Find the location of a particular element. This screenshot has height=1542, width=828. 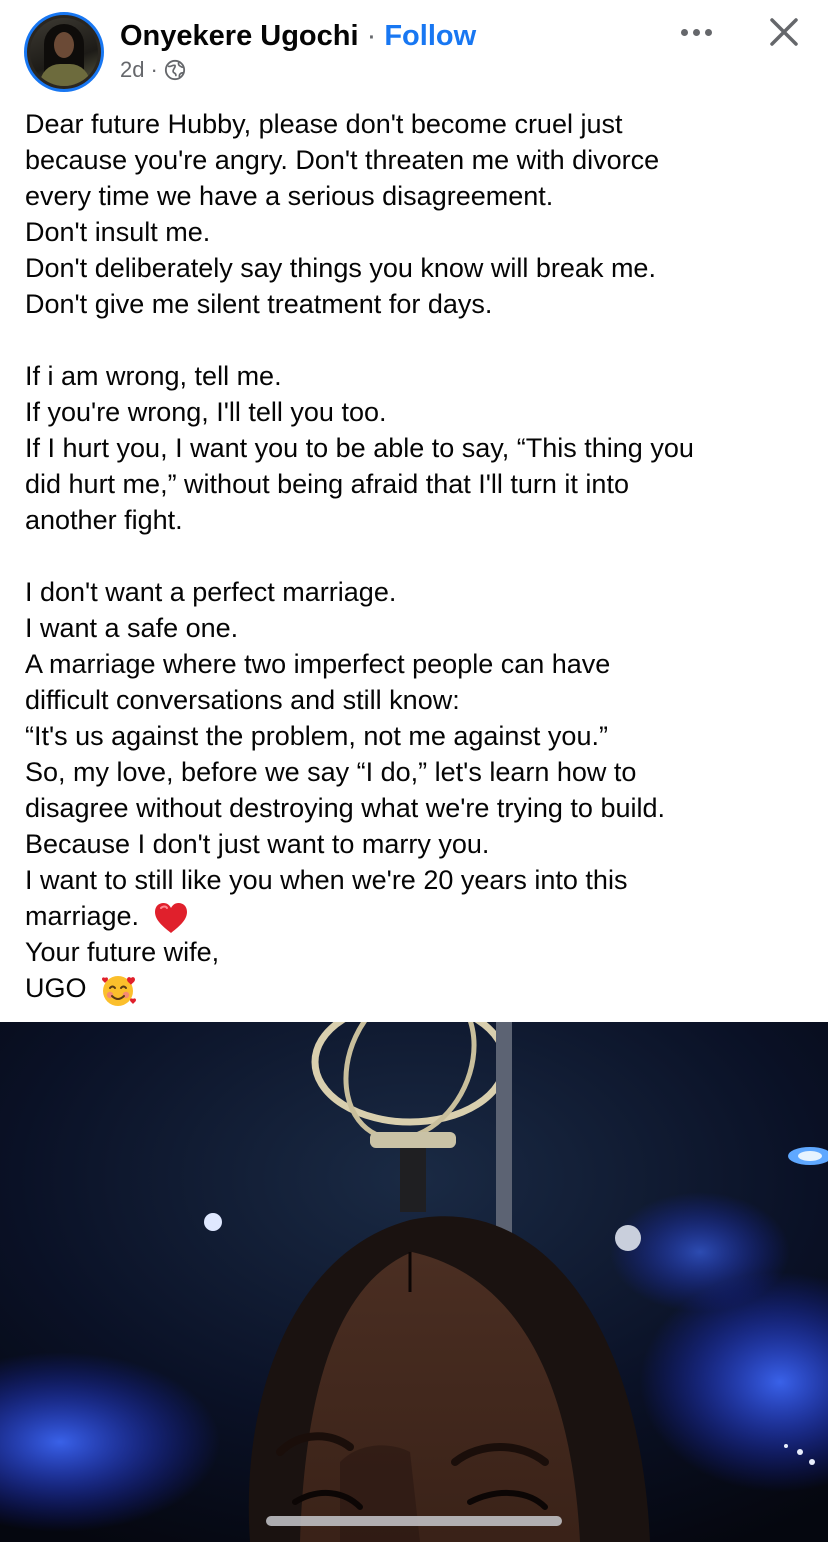

post-text-line-with-emoji: marriage. is located at coordinates (420, 916).